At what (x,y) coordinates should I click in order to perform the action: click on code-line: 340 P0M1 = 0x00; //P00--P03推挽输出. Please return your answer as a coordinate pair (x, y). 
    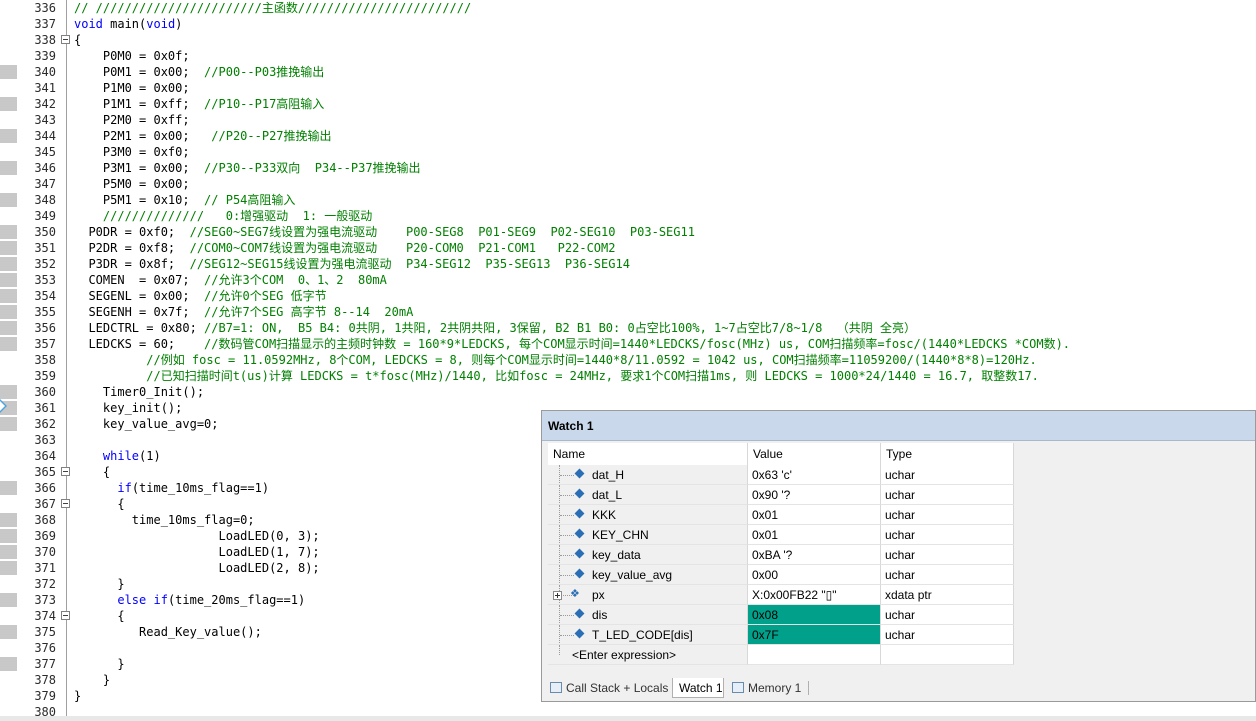
    Looking at the image, I should click on (628, 72).